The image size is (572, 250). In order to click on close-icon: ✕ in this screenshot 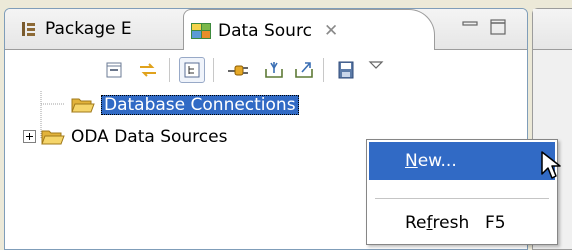, I will do `click(331, 31)`.